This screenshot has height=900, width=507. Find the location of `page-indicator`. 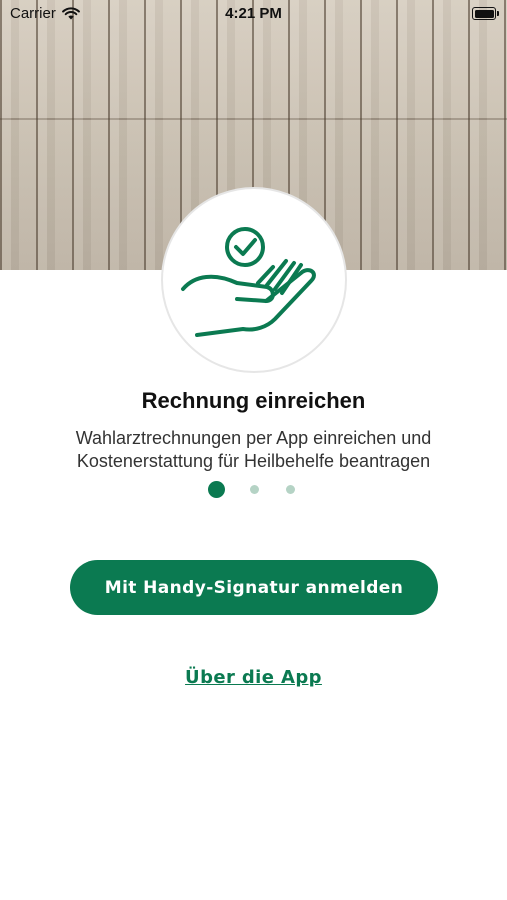

page-indicator is located at coordinates (253, 490).